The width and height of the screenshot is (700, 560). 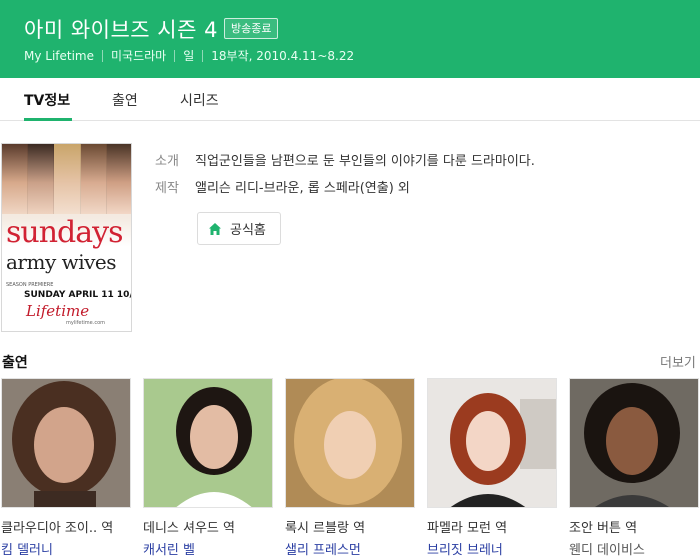 I want to click on program-title: 아미 와이브즈 시즌 4, so click(x=121, y=30).